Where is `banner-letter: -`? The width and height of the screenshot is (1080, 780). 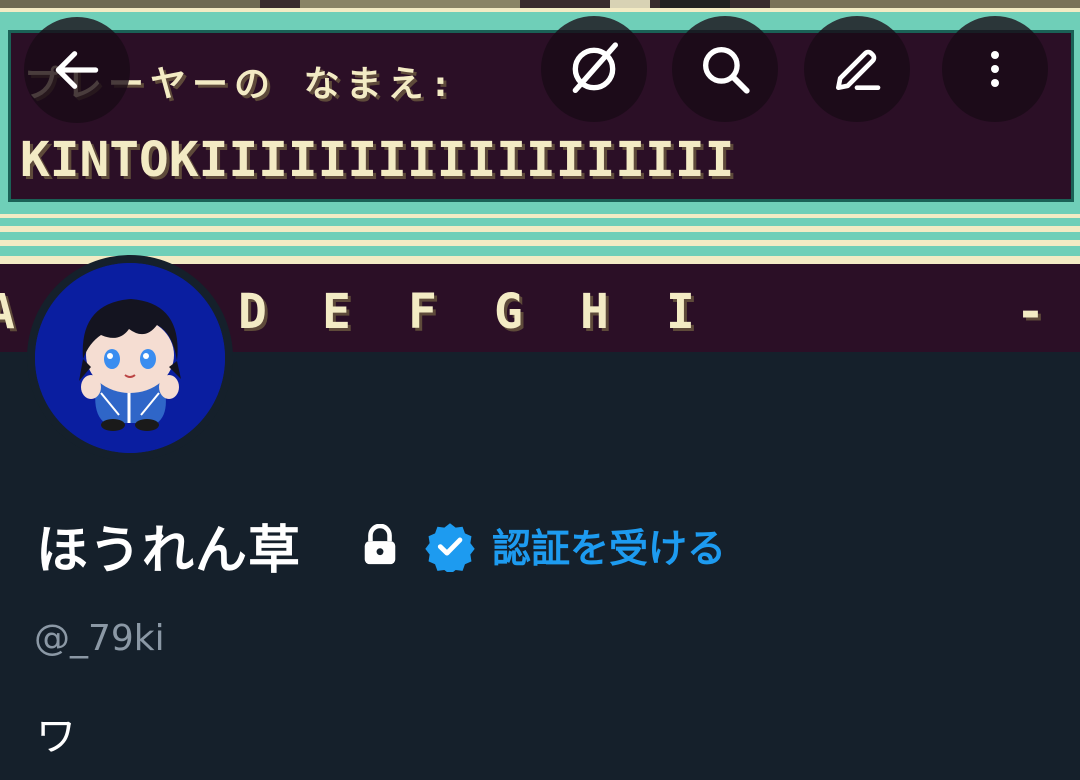
banner-letter: - is located at coordinates (1030, 312).